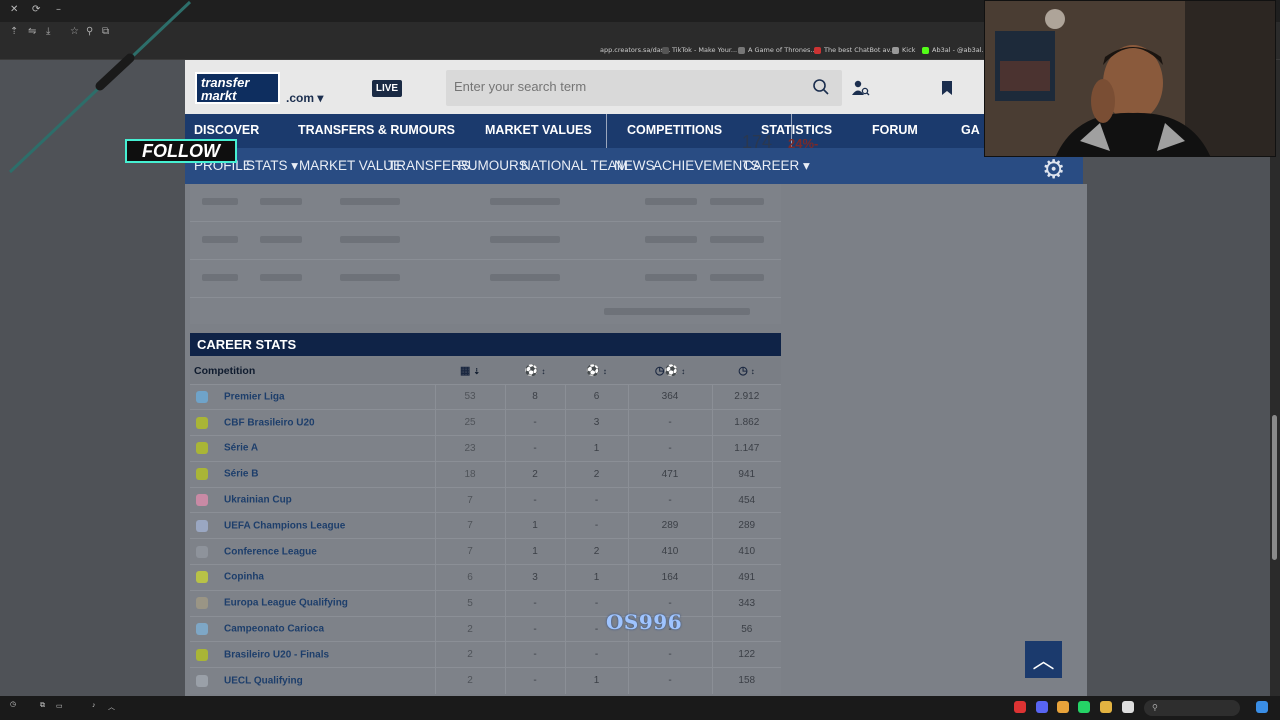 The height and width of the screenshot is (720, 1280). What do you see at coordinates (947, 89) in the screenshot?
I see `bookmark-icon` at bounding box center [947, 89].